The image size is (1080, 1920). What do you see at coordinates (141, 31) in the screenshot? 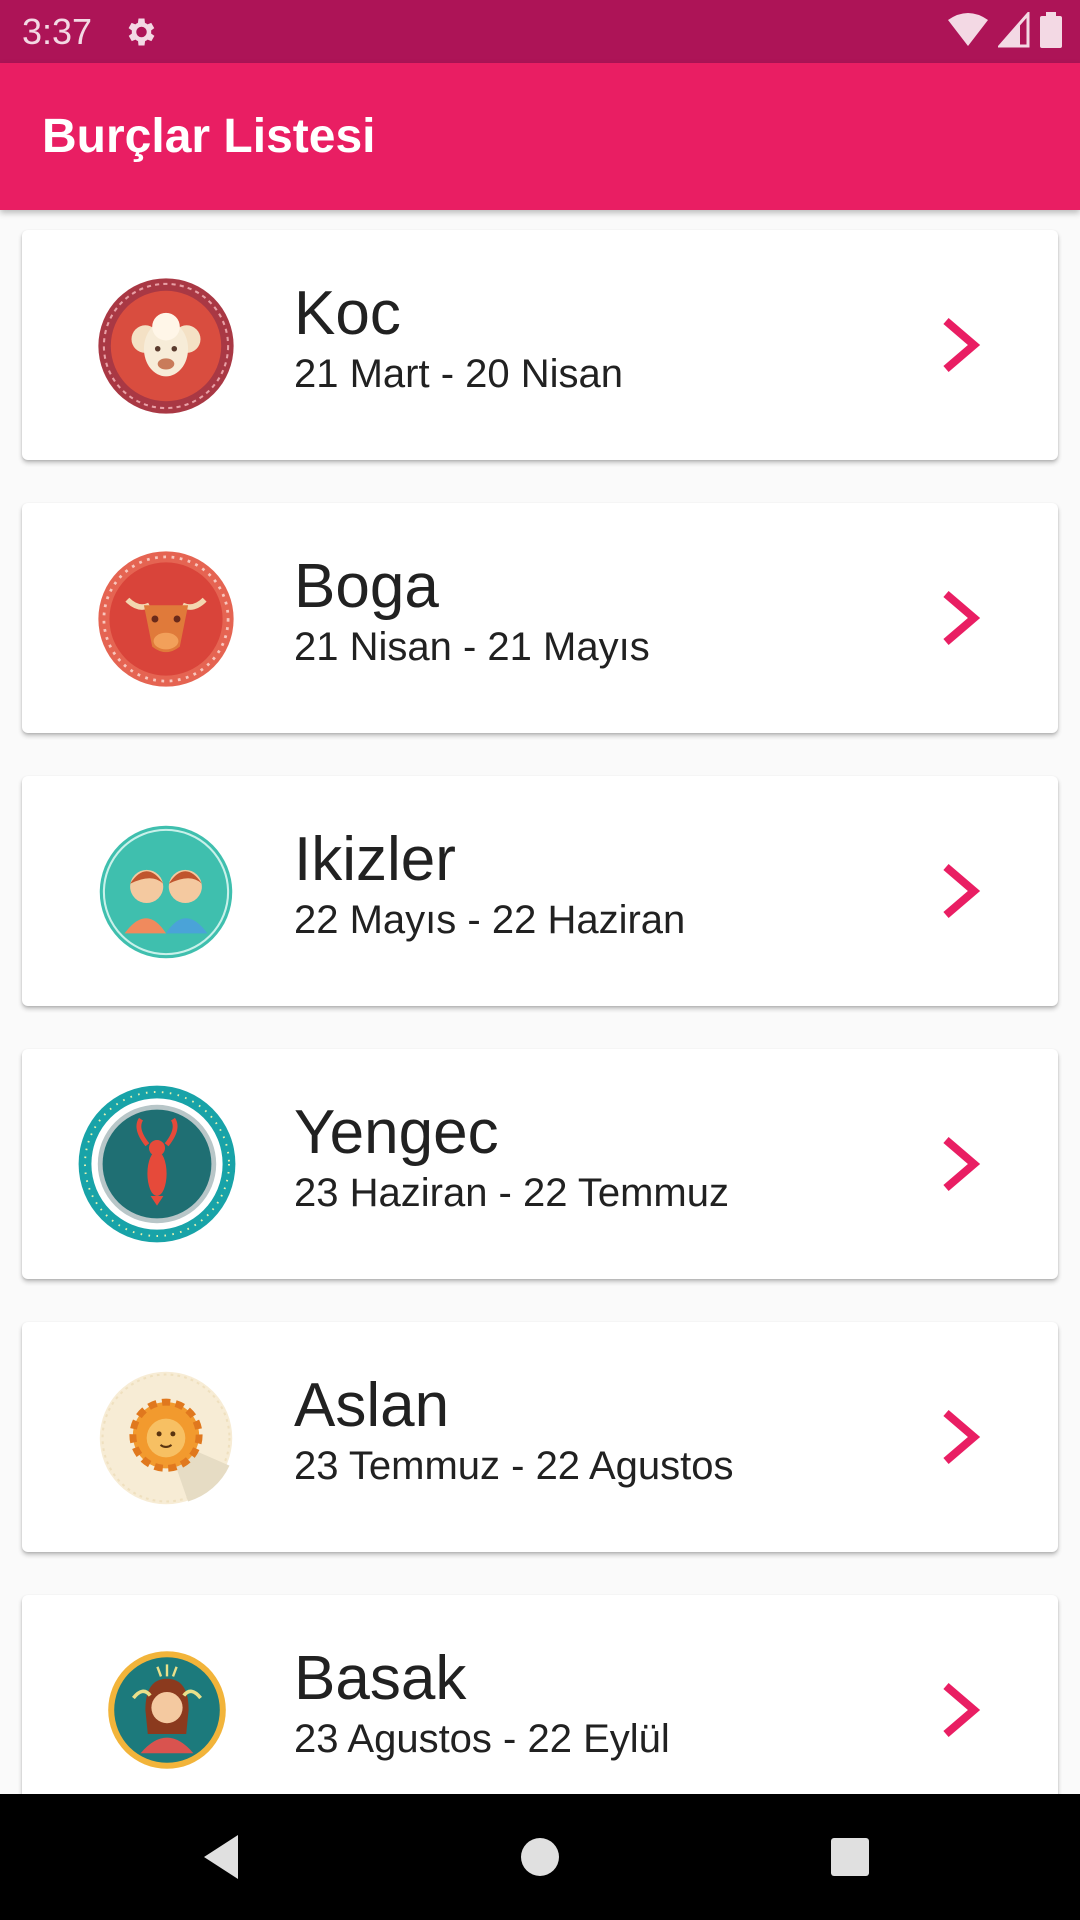
I see `gear-icon` at bounding box center [141, 31].